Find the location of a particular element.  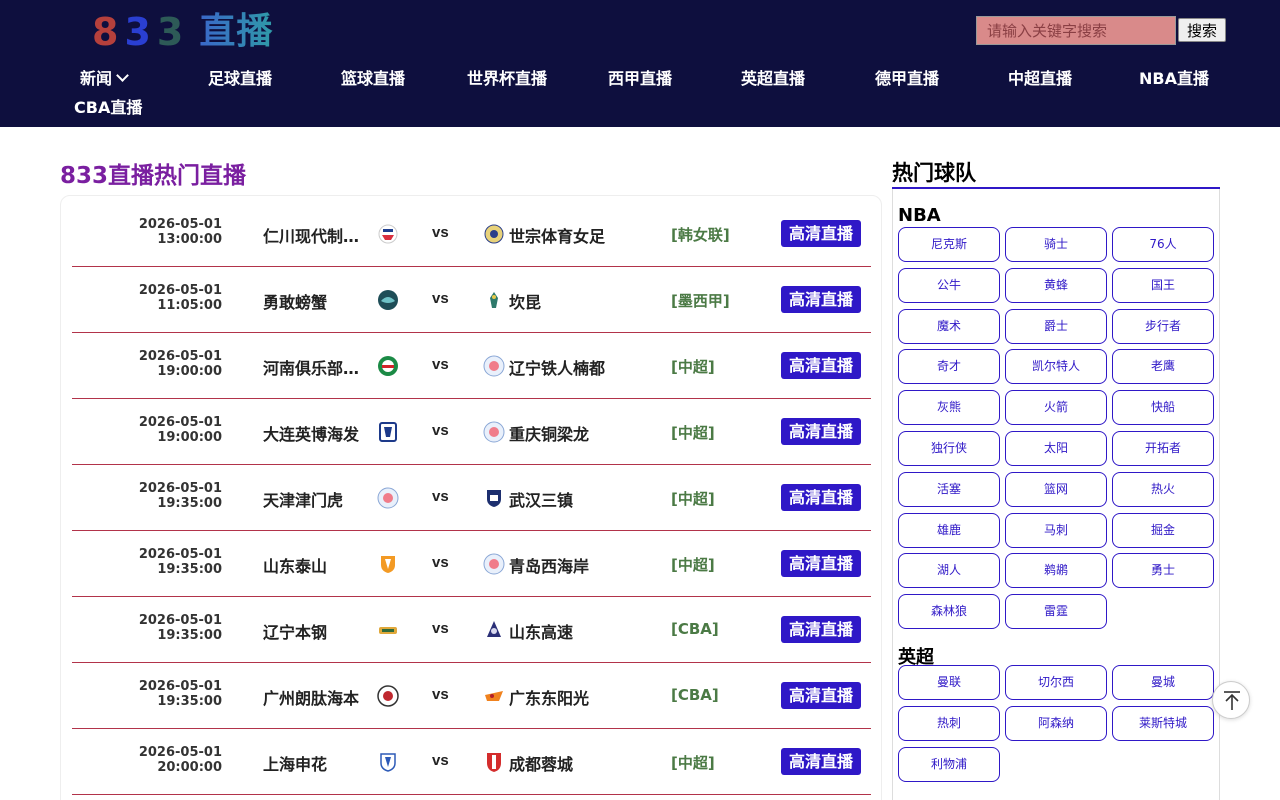

team-button: 尼克斯 is located at coordinates (949, 244).